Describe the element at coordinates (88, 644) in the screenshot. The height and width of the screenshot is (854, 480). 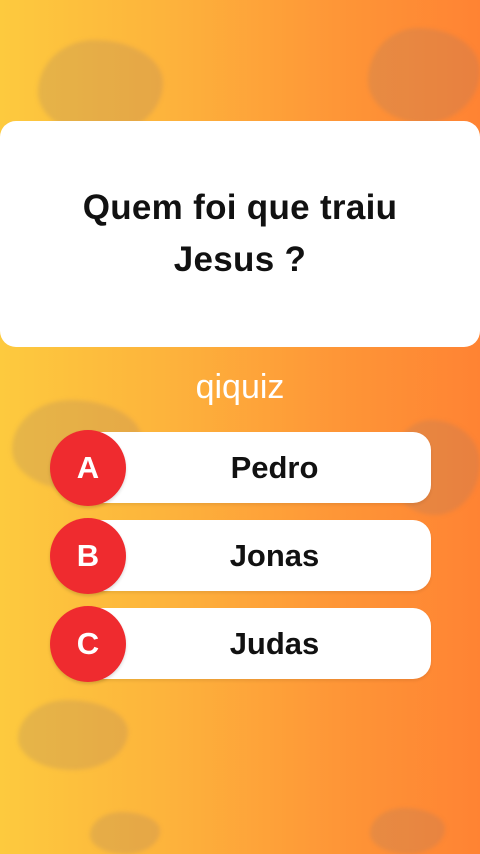
I see `letter-badge: C` at that location.